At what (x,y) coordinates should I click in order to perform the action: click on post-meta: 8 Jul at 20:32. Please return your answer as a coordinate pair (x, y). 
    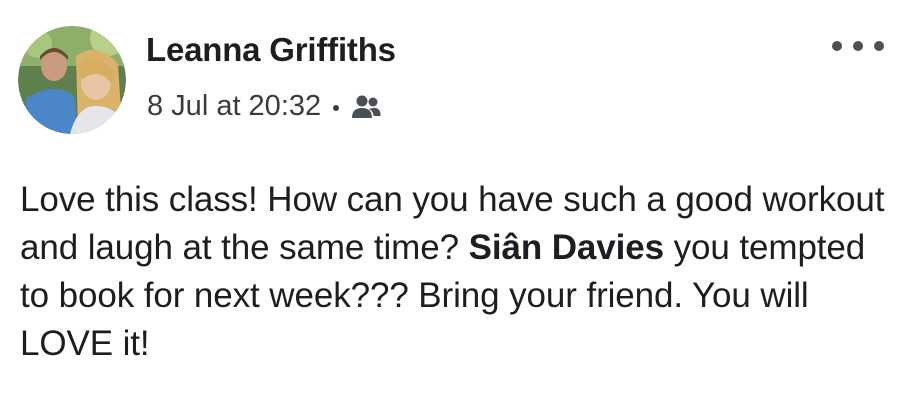
    Looking at the image, I should click on (264, 106).